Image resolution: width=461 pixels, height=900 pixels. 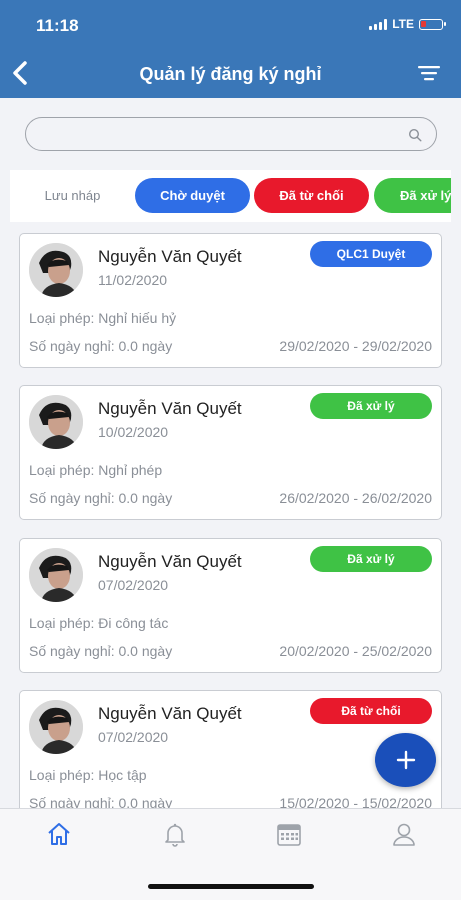 I want to click on tab-pending: Chờ duyệt, so click(x=192, y=195).